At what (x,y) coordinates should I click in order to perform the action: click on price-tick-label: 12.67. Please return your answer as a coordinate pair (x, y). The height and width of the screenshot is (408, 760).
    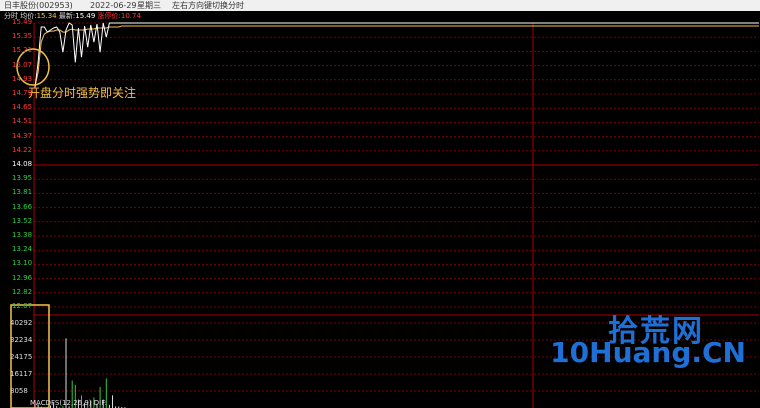
    Looking at the image, I should click on (22, 306).